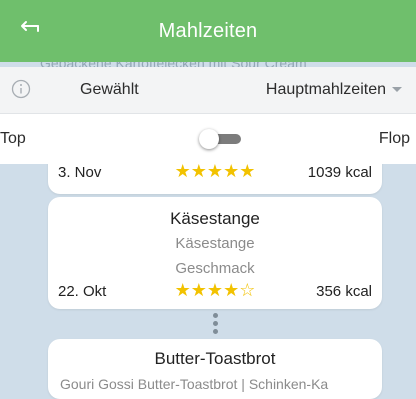 The height and width of the screenshot is (399, 416). What do you see at coordinates (215, 243) in the screenshot?
I see `meal-description: Käsestange` at bounding box center [215, 243].